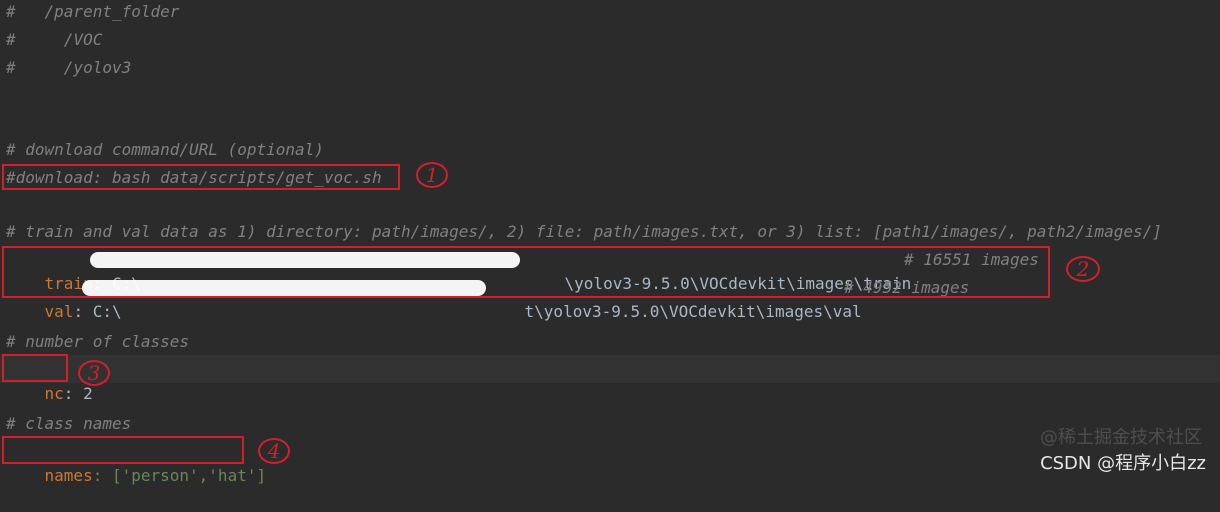 The height and width of the screenshot is (512, 1220). What do you see at coordinates (97, 311) in the screenshot?
I see `val-prefix: : C:\` at bounding box center [97, 311].